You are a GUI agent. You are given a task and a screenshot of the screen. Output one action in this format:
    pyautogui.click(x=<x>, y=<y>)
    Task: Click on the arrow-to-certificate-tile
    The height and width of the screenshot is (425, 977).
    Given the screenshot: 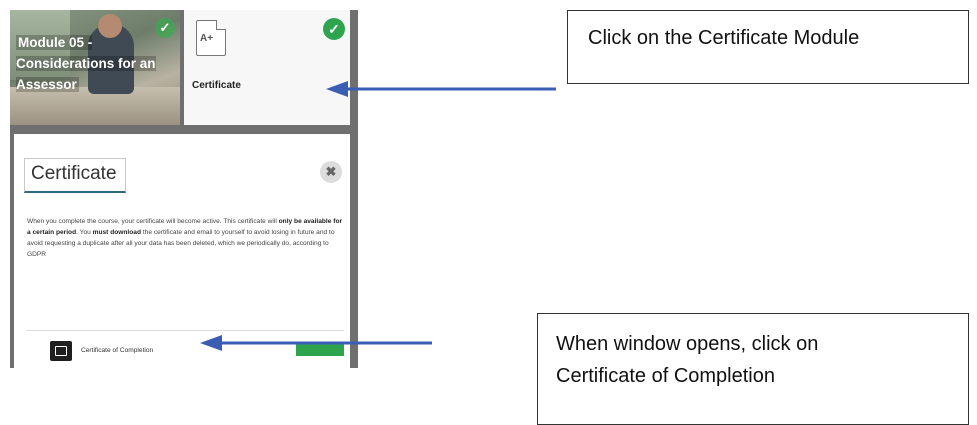 What is the action you would take?
    pyautogui.click(x=441, y=89)
    